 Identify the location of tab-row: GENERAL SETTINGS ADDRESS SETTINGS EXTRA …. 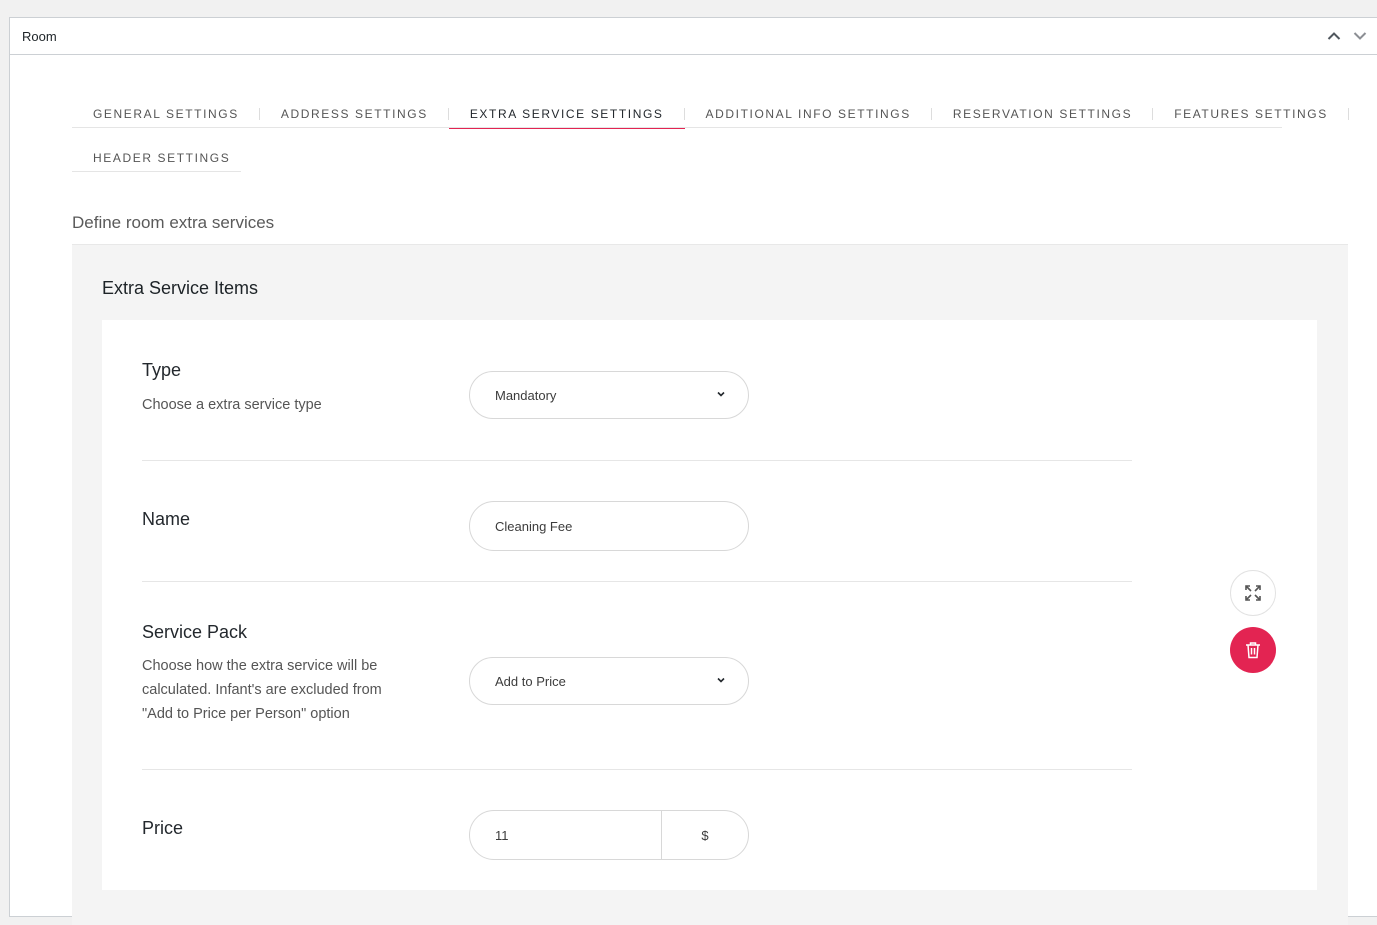
(710, 114).